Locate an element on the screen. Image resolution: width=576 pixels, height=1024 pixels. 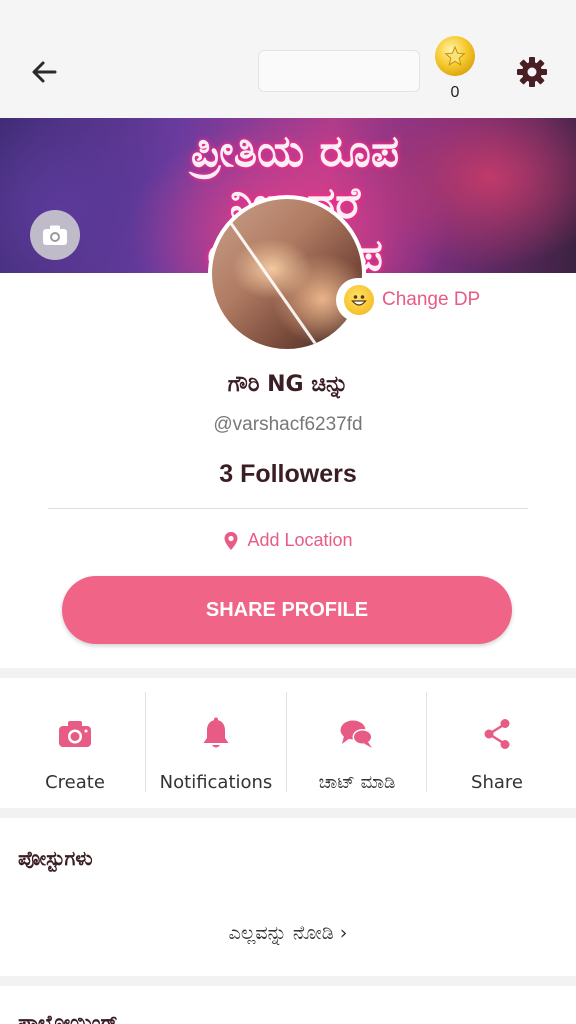
coin-icon is located at coordinates (455, 56).